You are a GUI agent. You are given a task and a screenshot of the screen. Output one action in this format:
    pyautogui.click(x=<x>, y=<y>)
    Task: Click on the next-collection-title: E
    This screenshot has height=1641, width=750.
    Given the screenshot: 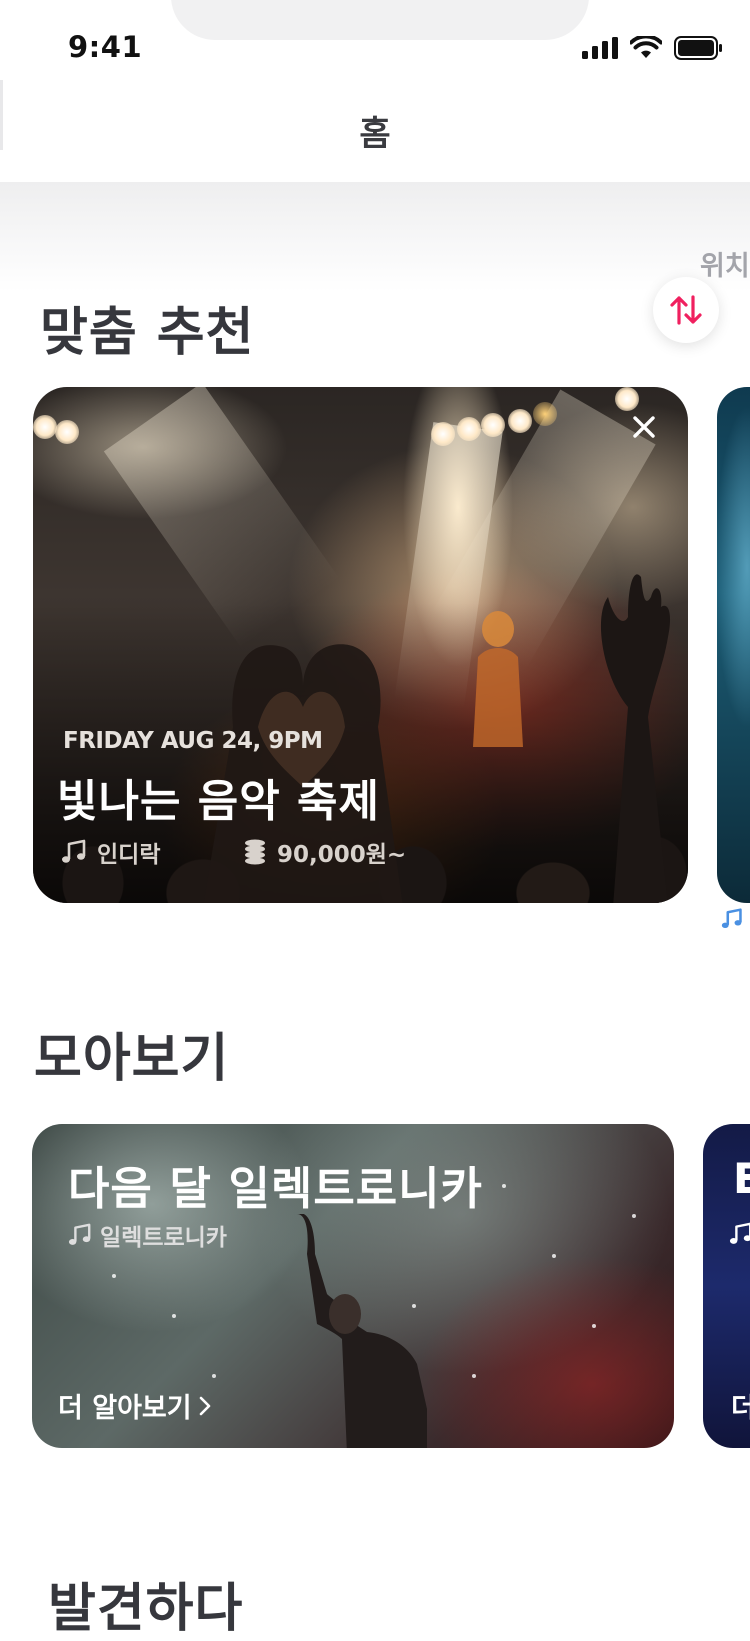 What is the action you would take?
    pyautogui.click(x=741, y=1178)
    